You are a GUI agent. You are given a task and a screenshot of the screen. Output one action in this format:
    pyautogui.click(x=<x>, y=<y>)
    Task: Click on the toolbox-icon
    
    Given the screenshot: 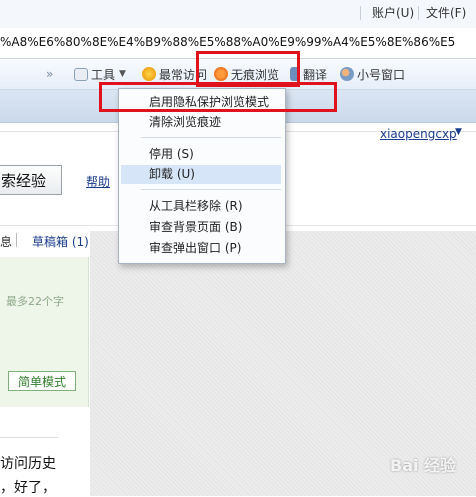 What is the action you would take?
    pyautogui.click(x=81, y=74)
    